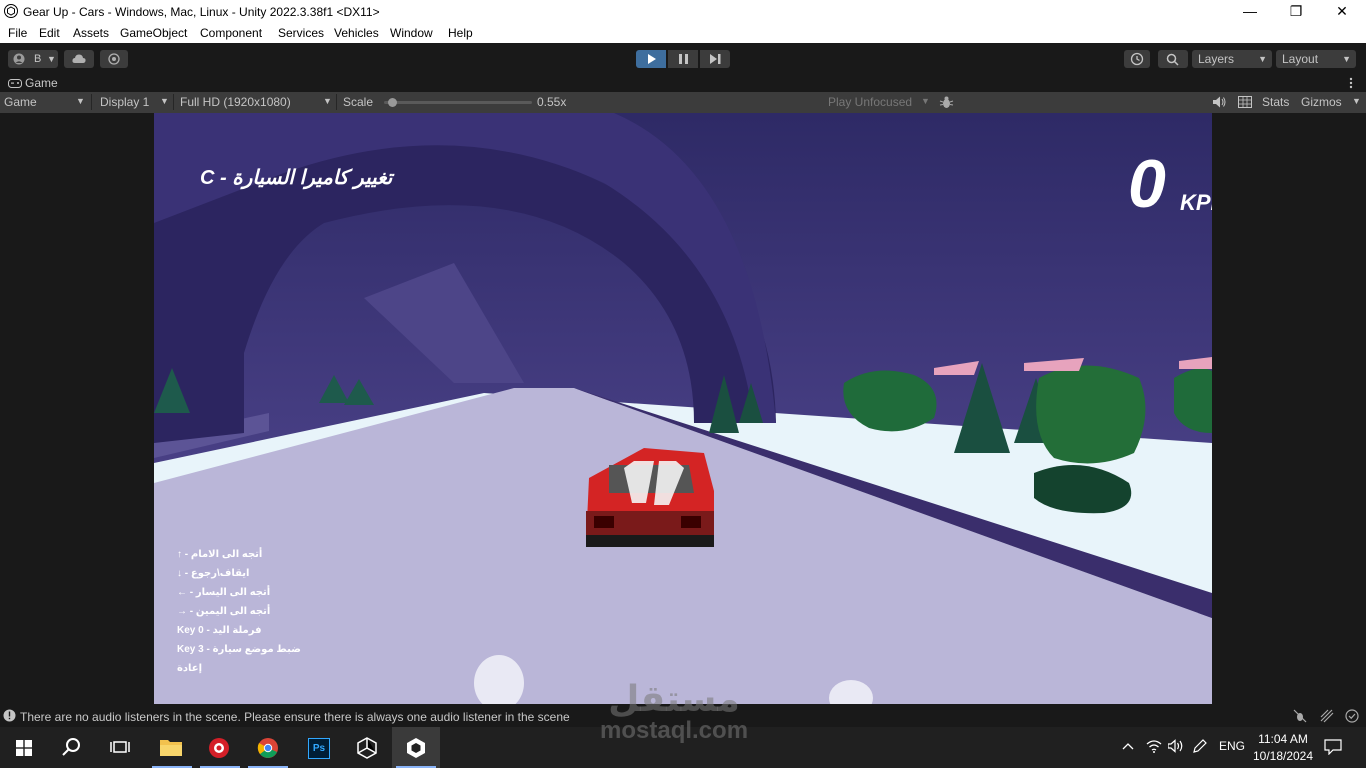  Describe the element at coordinates (683, 82) in the screenshot. I see `editor-tab-bar: Game` at that location.